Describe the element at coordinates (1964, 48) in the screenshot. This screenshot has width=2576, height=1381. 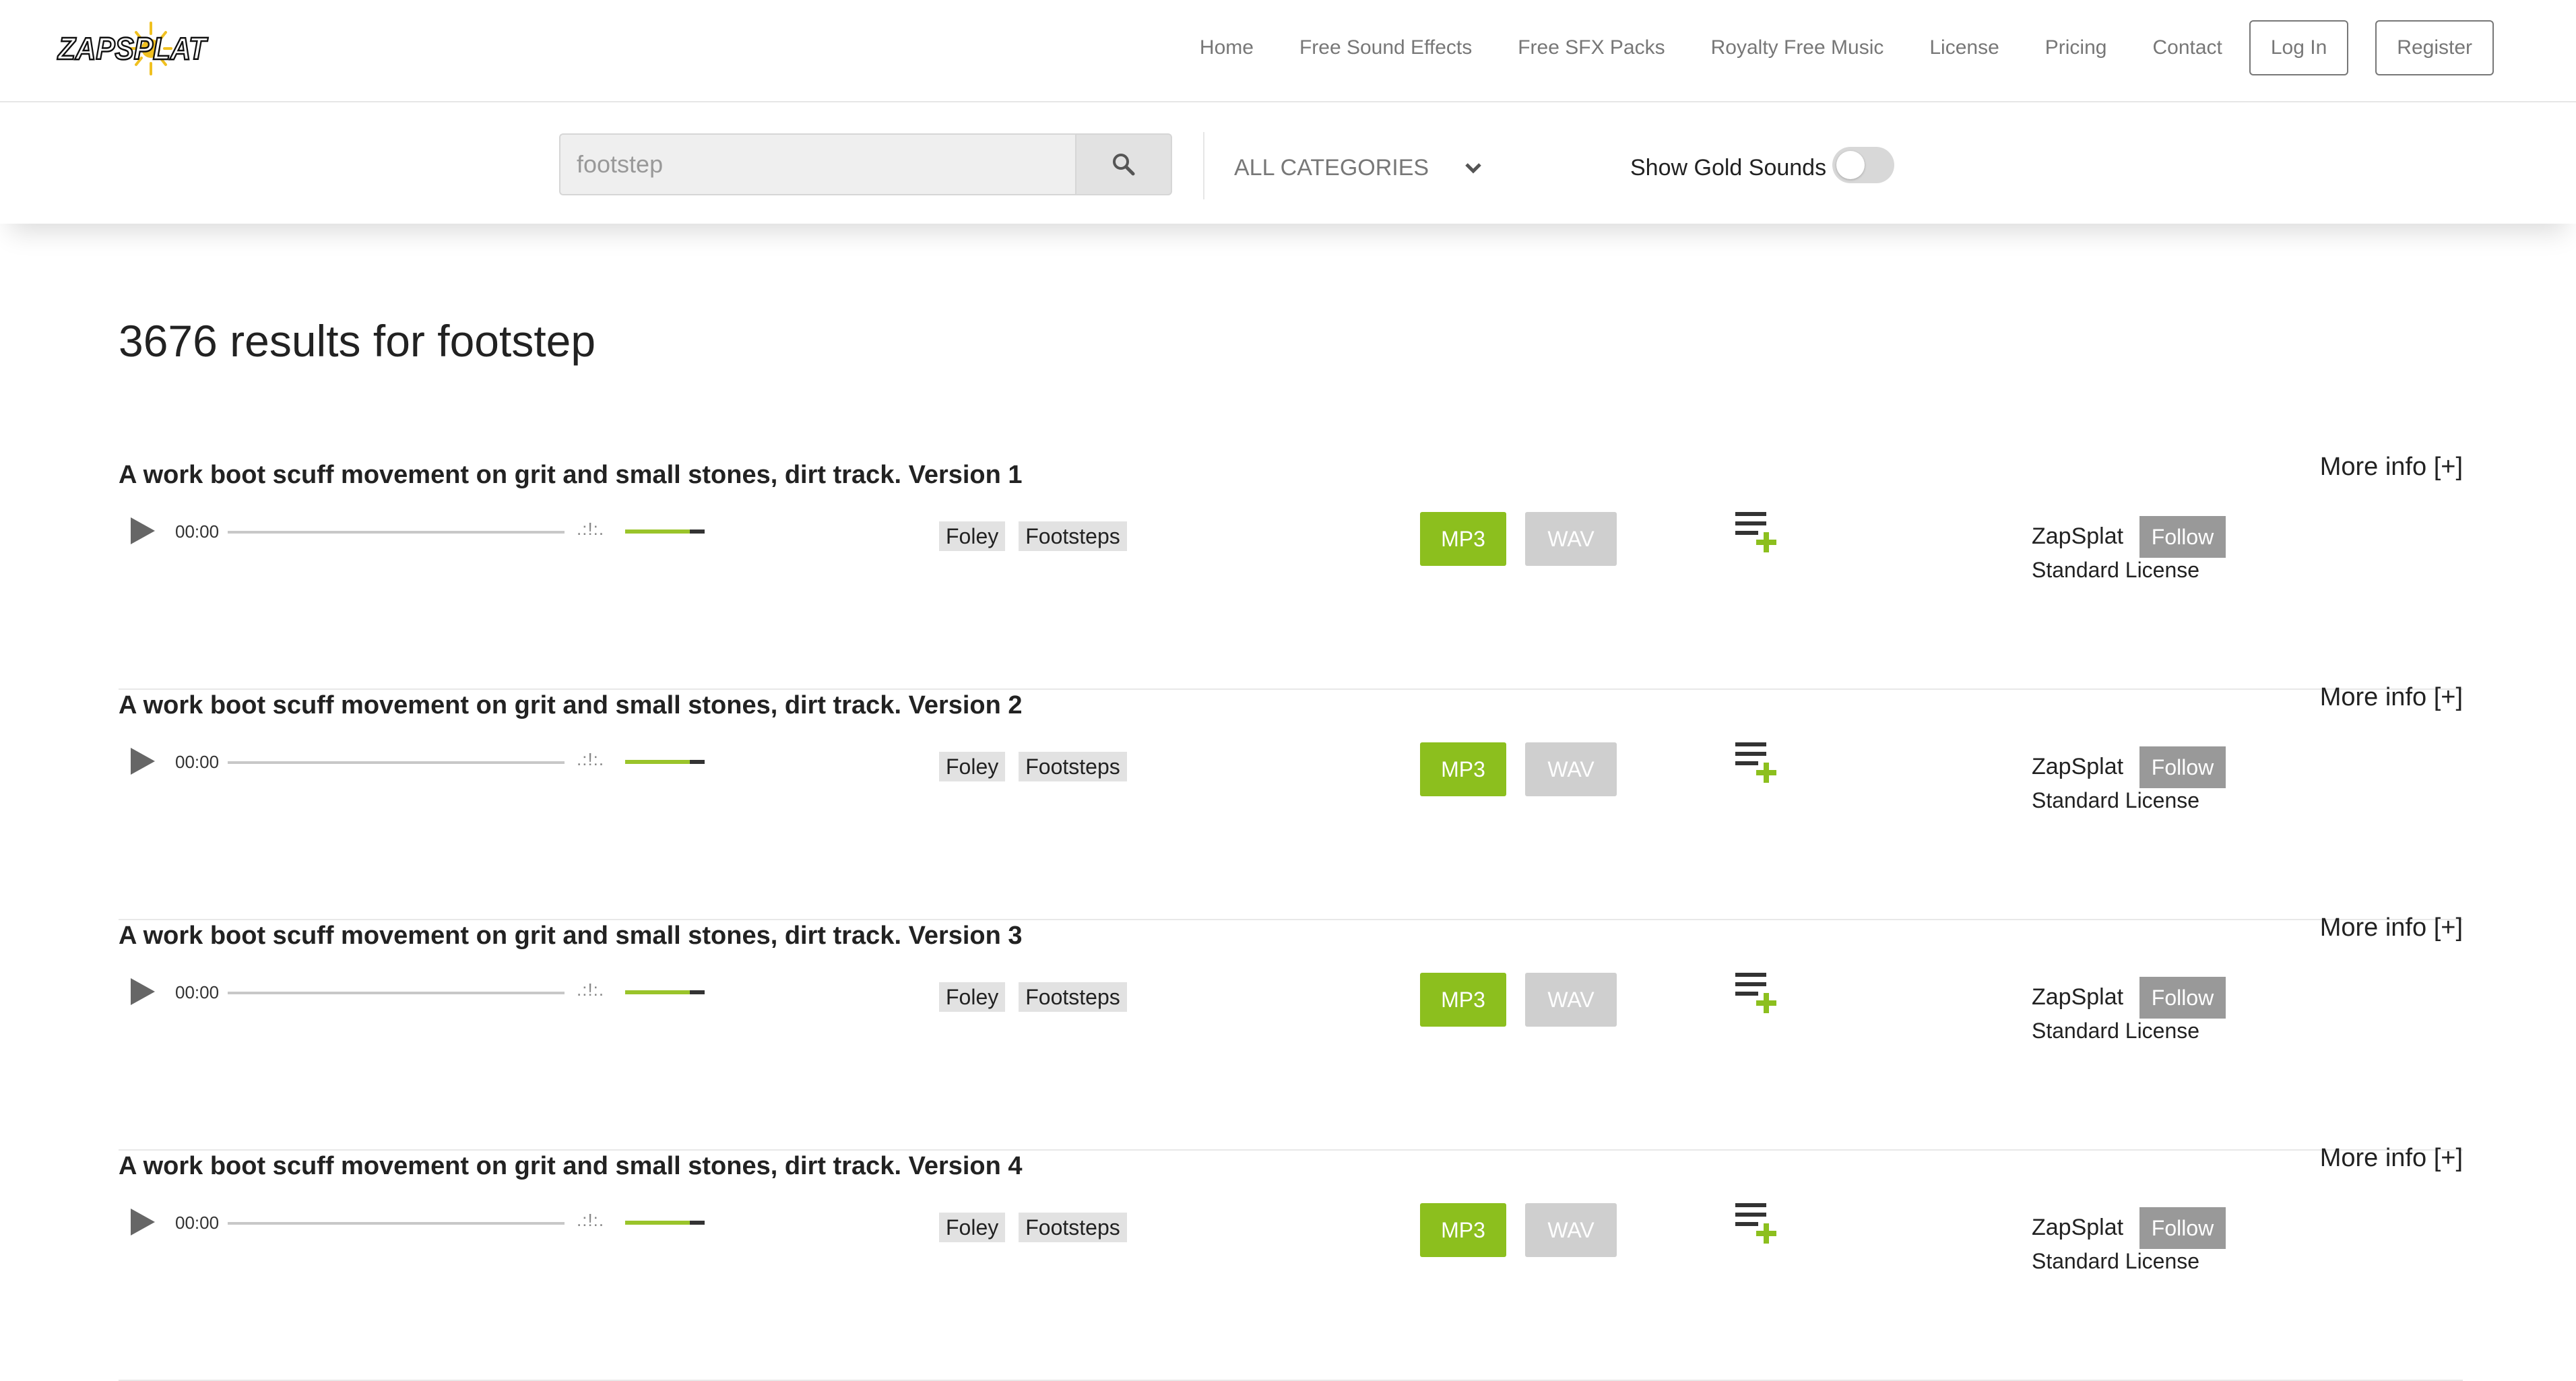
I see `nav-license-link: License` at that location.